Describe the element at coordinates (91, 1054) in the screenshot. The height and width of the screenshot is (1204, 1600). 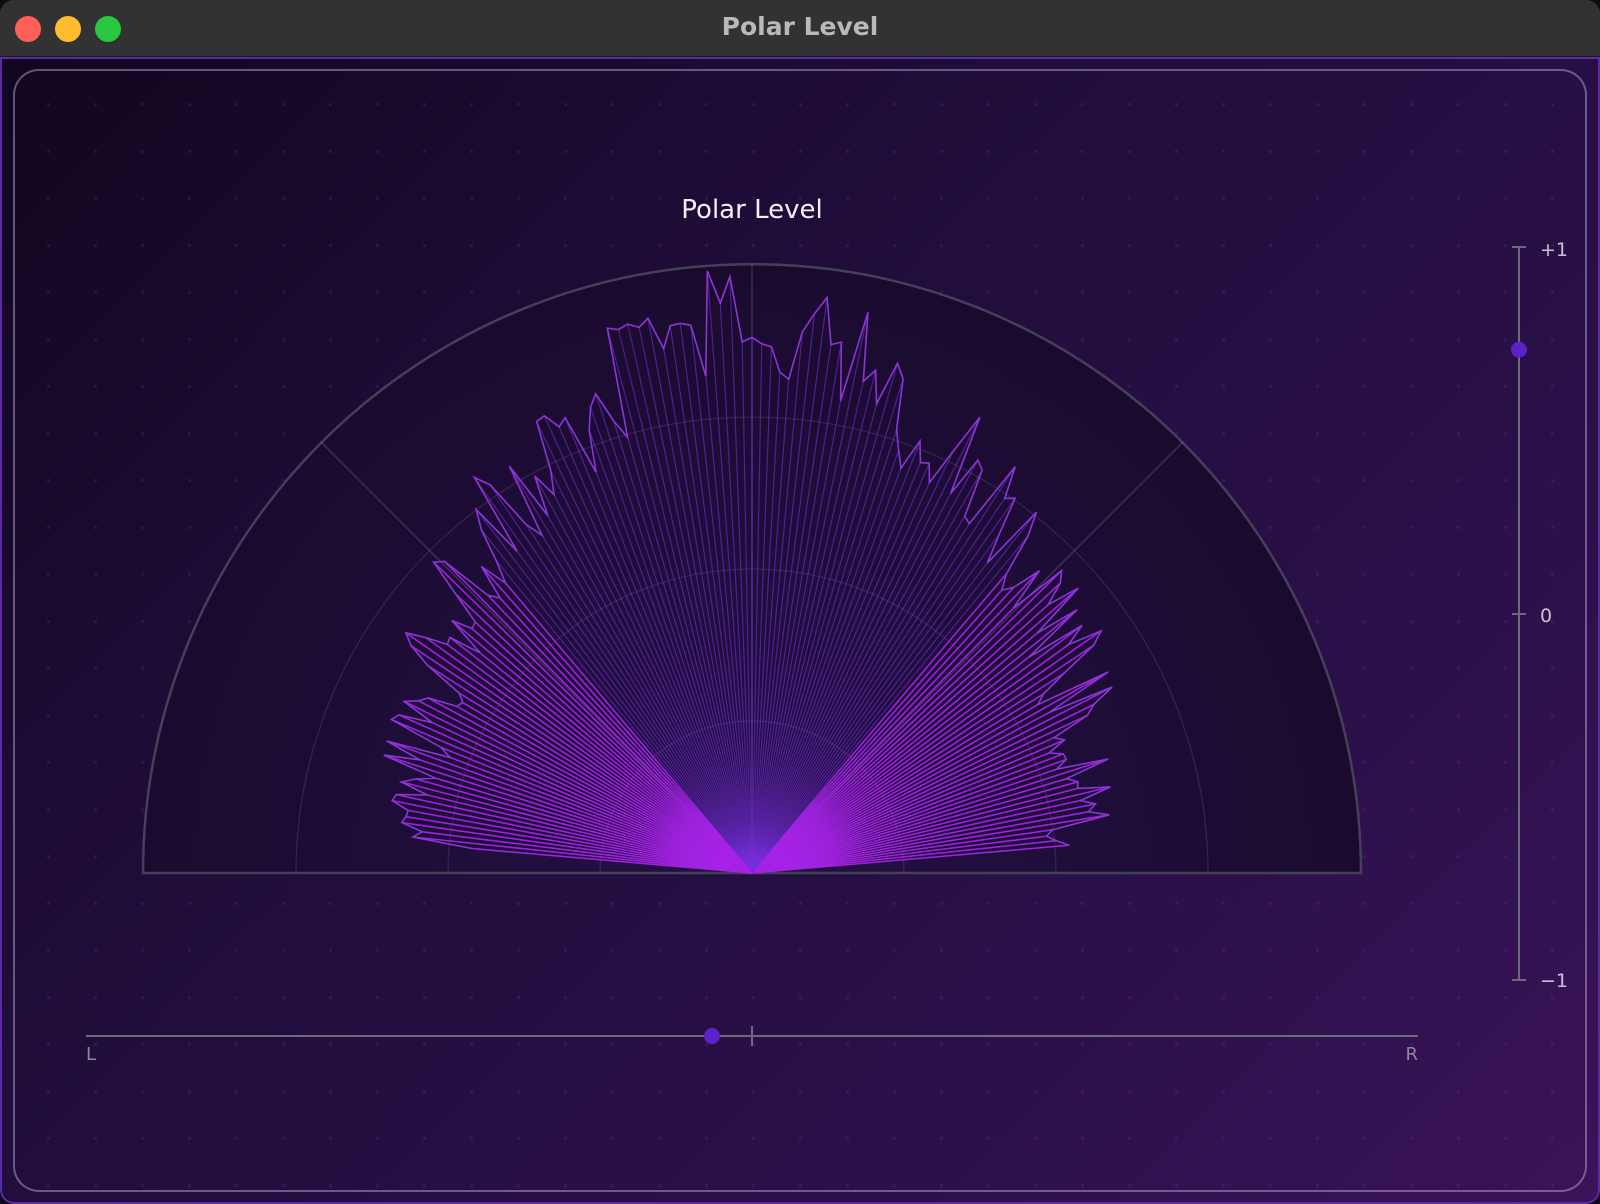
I see `balance-label-left: L` at that location.